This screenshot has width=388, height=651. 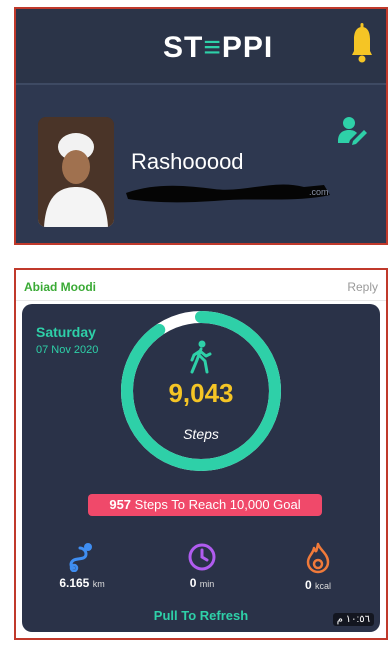 I want to click on goal-badge: 957 Steps To Reach 10,000 Goal, so click(x=205, y=505).